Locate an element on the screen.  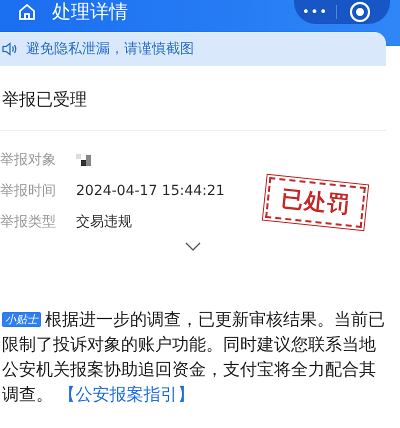
notice-text: 避免隐私泄漏，请谨慎截图 is located at coordinates (110, 49).